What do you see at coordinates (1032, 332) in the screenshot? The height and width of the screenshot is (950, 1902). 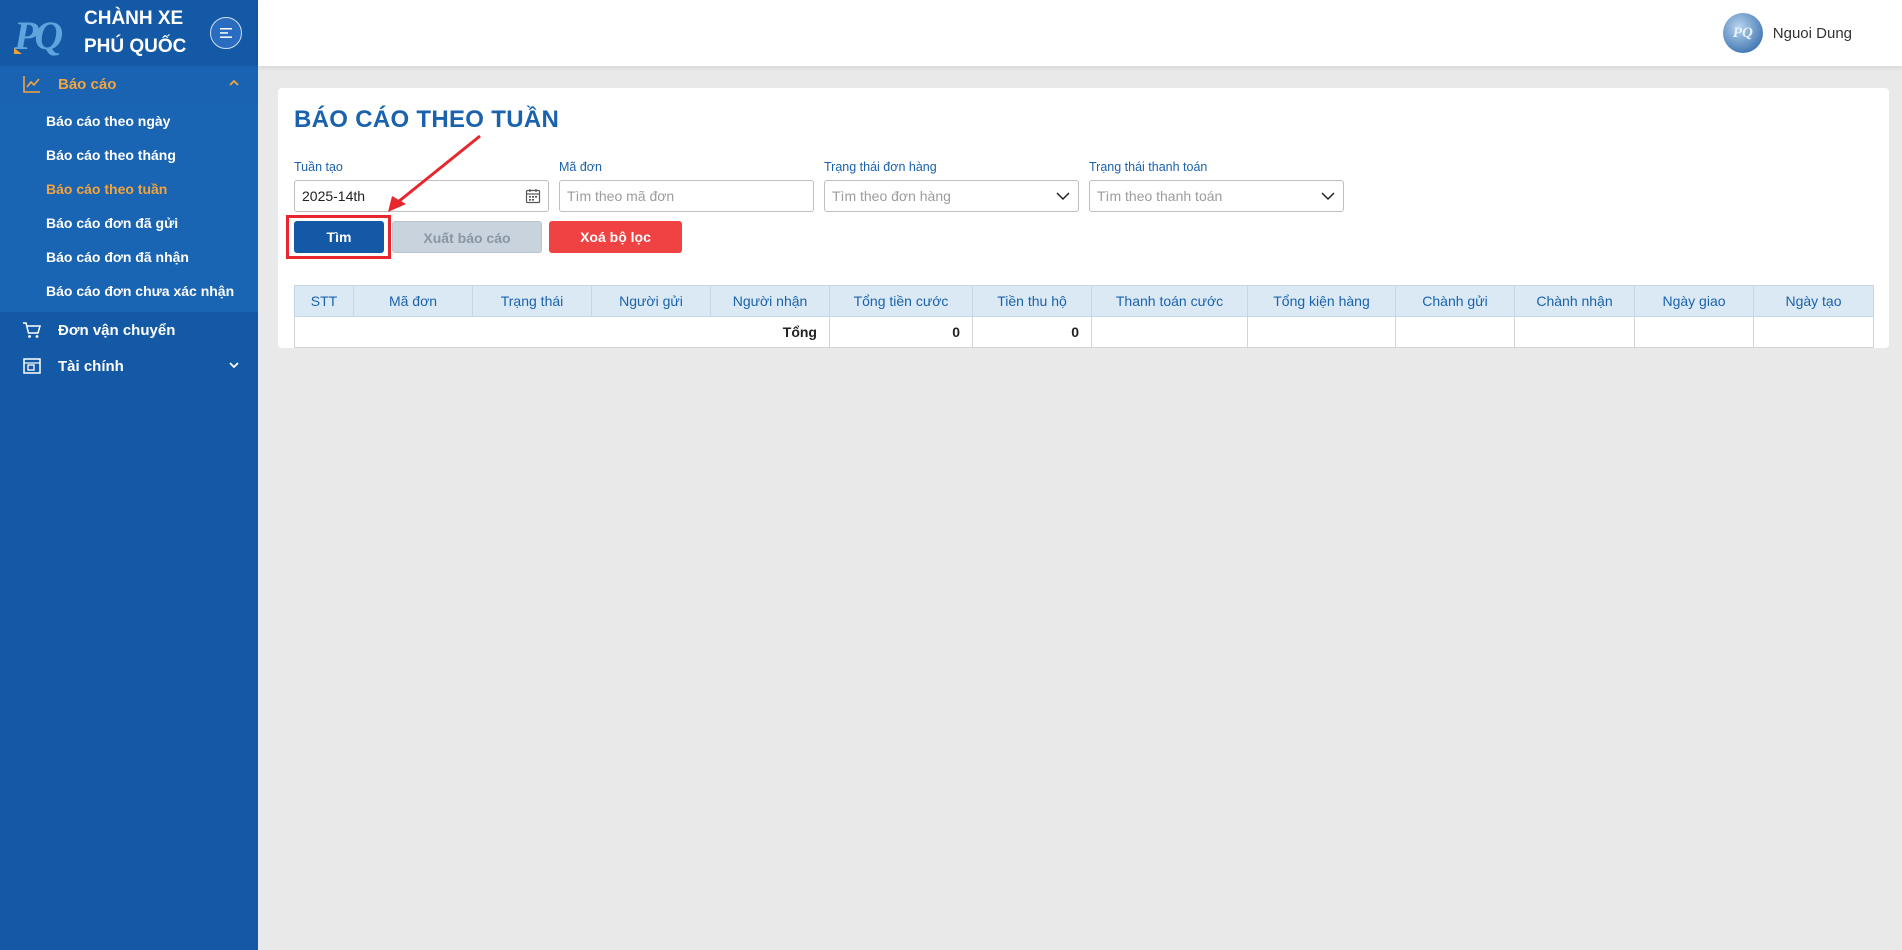 I see `total-cod: 0` at bounding box center [1032, 332].